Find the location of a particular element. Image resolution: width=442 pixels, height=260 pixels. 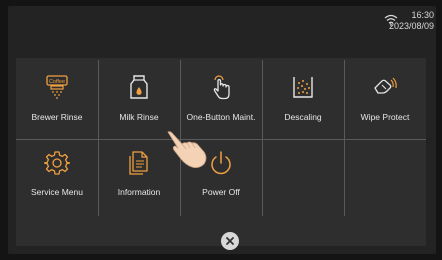

menu-item-wipe-protect: Wipe Protect is located at coordinates (385, 100).